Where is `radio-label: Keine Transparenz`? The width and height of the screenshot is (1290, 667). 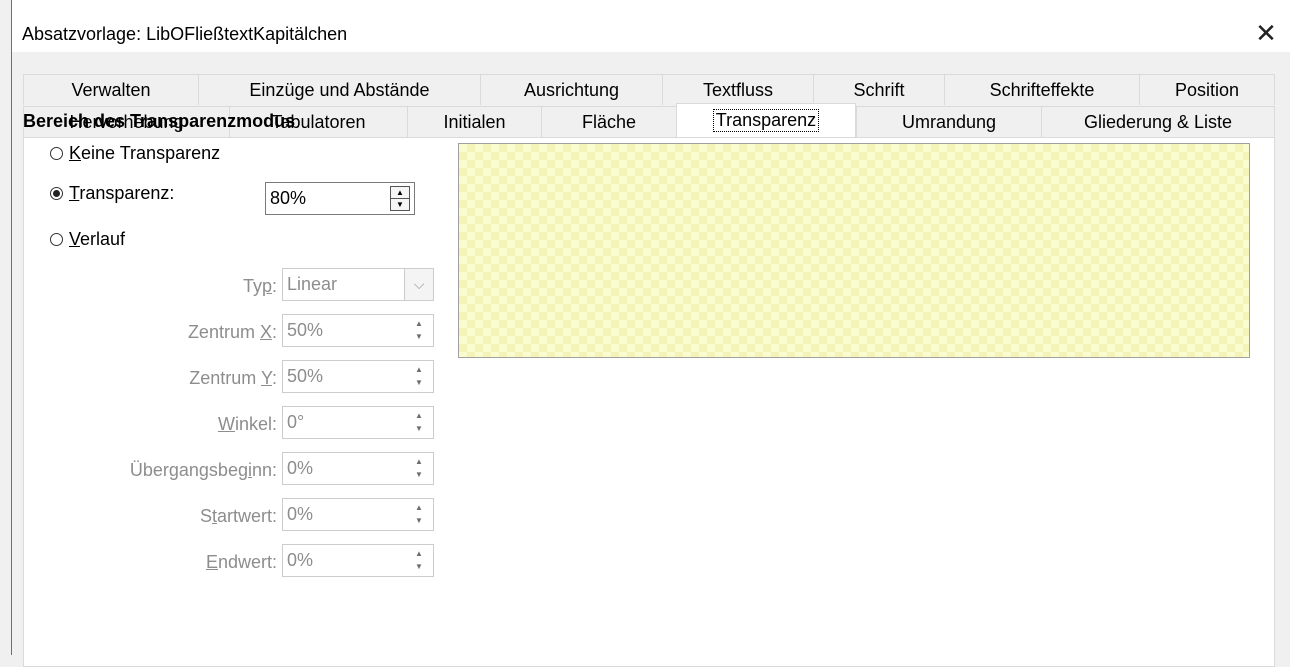 radio-label: Keine Transparenz is located at coordinates (144, 153).